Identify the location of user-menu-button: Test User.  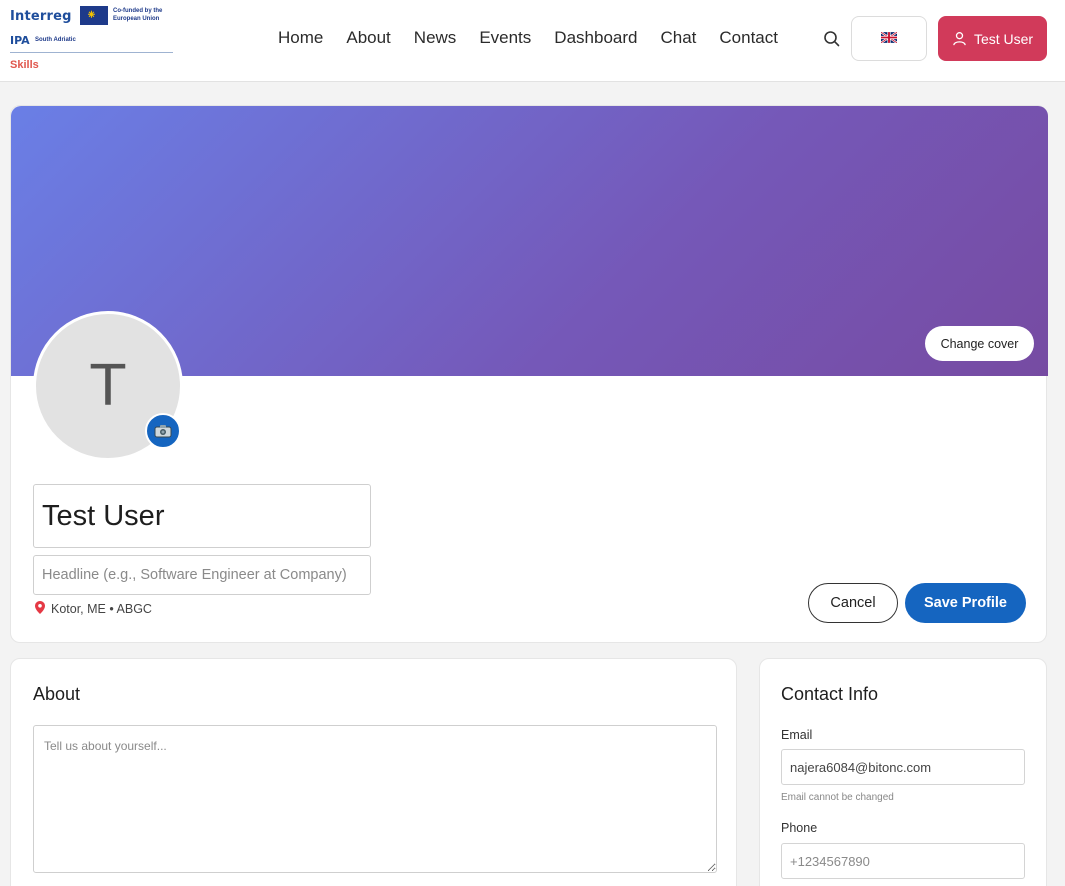
(992, 38).